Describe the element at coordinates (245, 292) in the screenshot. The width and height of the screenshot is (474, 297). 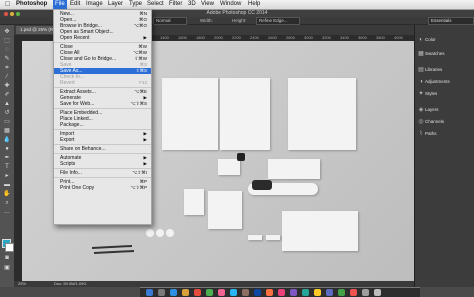
I see `system-preferences-icon` at that location.